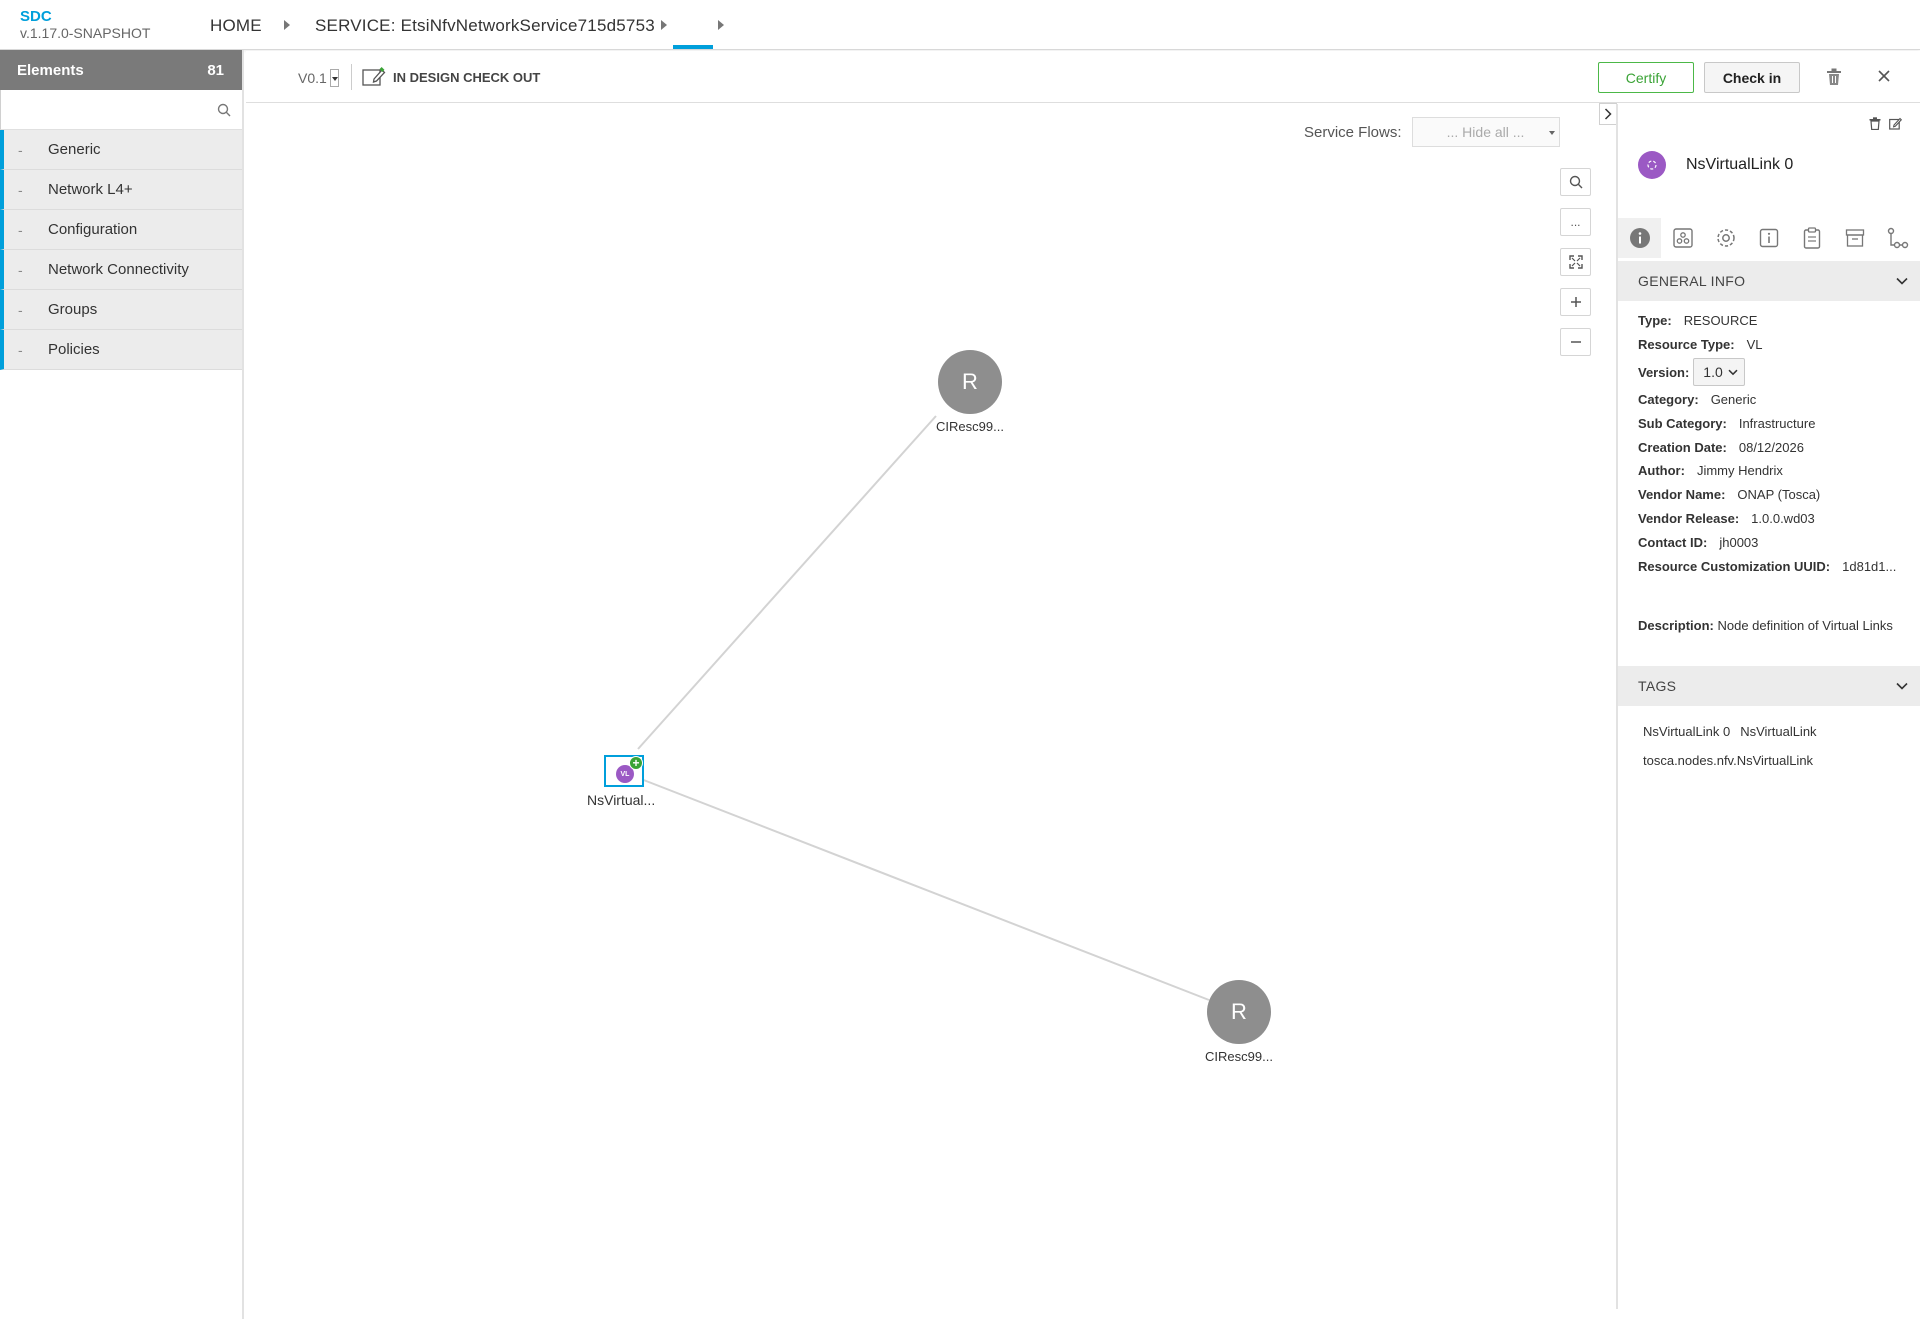 The image size is (1920, 1319). Describe the element at coordinates (73, 309) in the screenshot. I see `palette-group-label: Groups` at that location.